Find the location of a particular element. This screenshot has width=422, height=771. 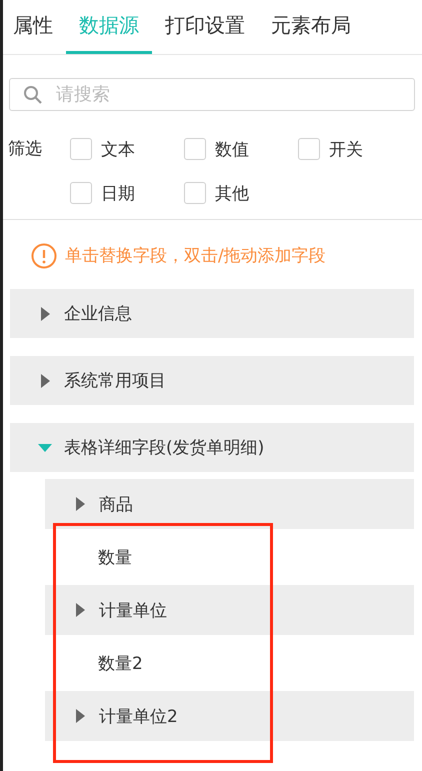

tab: 属性 is located at coordinates (39, 27).